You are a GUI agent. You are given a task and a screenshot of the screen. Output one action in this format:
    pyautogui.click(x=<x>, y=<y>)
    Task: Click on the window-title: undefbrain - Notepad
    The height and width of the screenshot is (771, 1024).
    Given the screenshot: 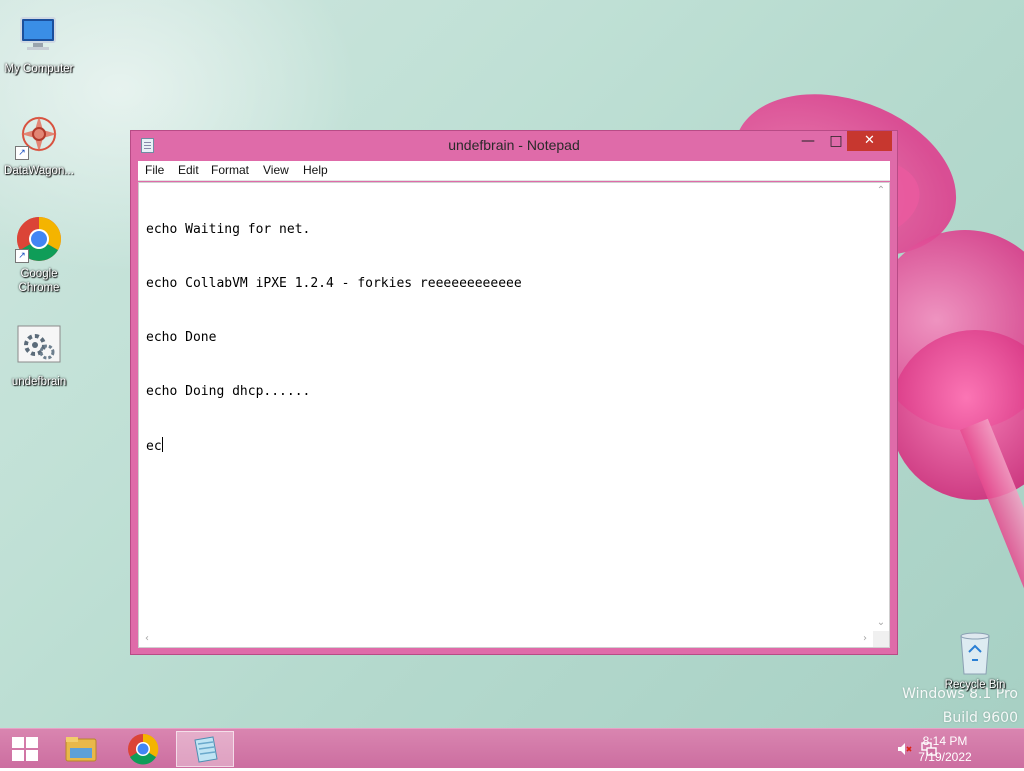 What is the action you would take?
    pyautogui.click(x=514, y=145)
    